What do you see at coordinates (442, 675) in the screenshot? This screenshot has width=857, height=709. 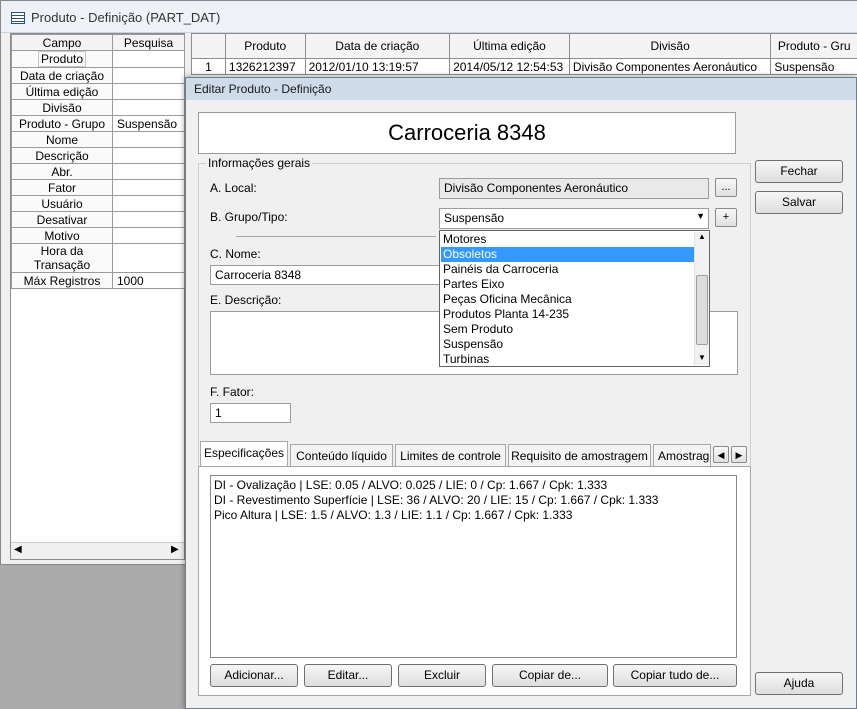 I see `delete-spec-button: Excluir` at bounding box center [442, 675].